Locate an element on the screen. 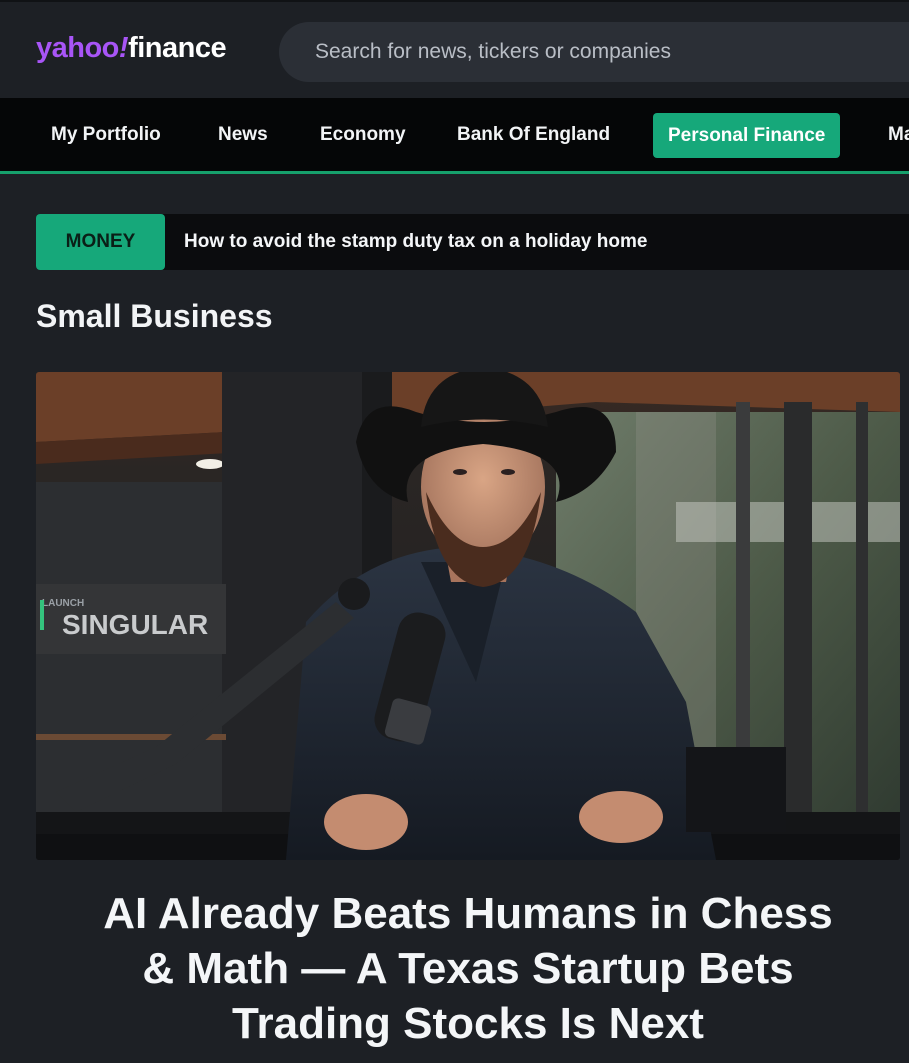 The width and height of the screenshot is (909, 1063). nav-item-bank-of-england: Bank Of England is located at coordinates (533, 135).